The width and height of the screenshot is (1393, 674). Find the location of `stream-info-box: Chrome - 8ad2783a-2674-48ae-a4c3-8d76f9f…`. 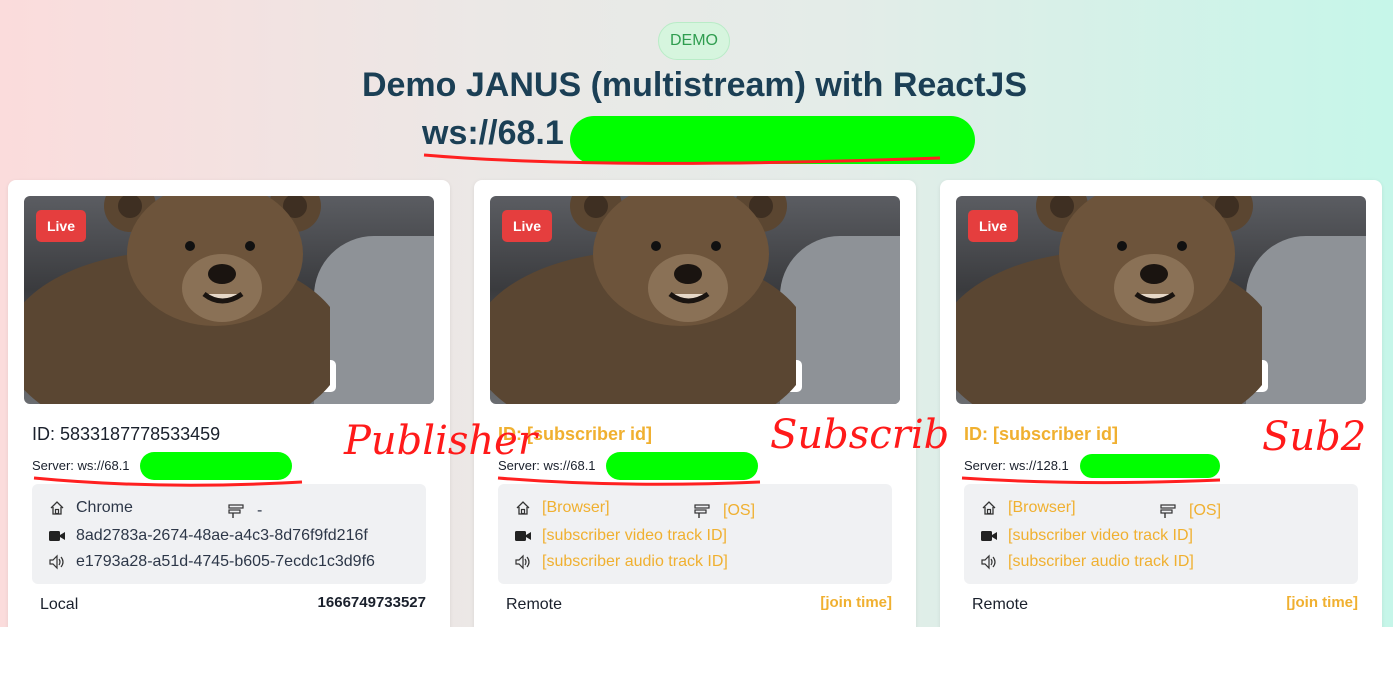

stream-info-box: Chrome - 8ad2783a-2674-48ae-a4c3-8d76f9f… is located at coordinates (229, 534).